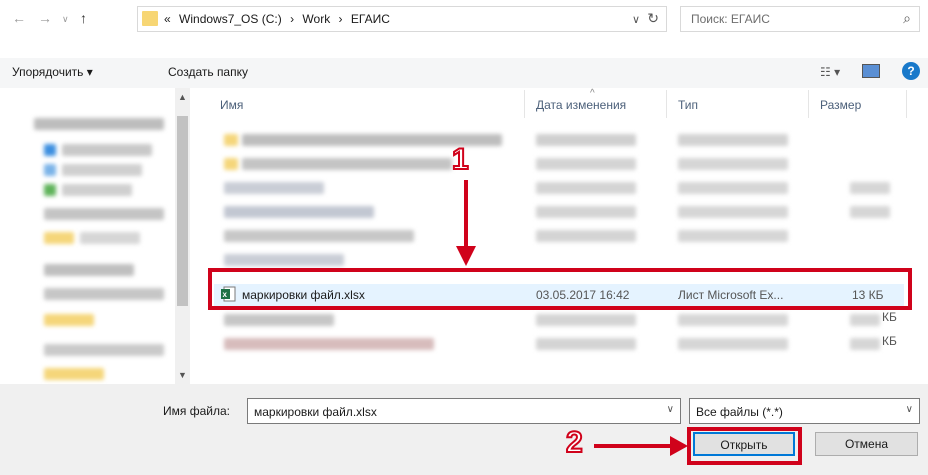 This screenshot has height=475, width=928. Describe the element at coordinates (909, 409) in the screenshot. I see `filter-dropdown-icon: ∨` at that location.